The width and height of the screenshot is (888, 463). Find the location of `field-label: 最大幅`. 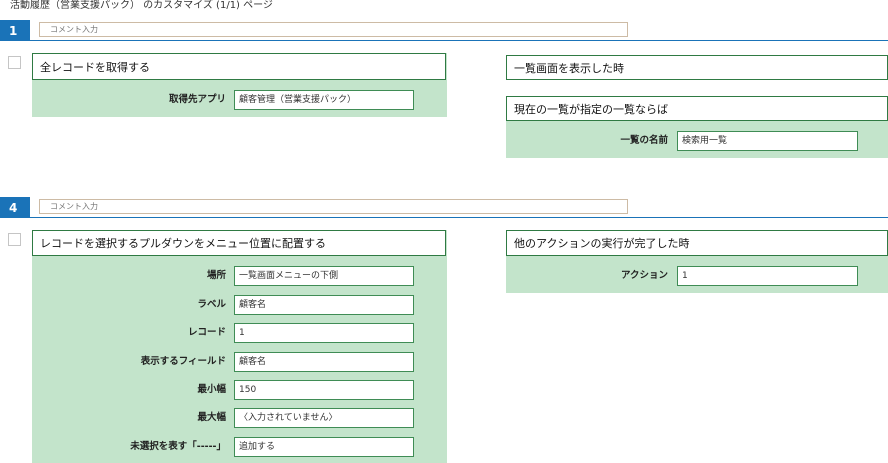

field-label: 最大幅 is located at coordinates (211, 417).